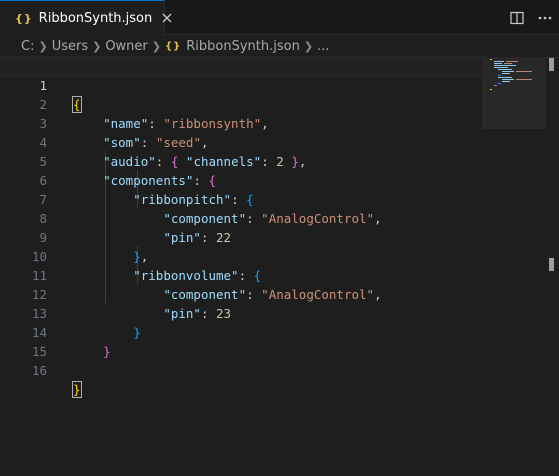  I want to click on breadcrumb-owner: Owner, so click(126, 46).